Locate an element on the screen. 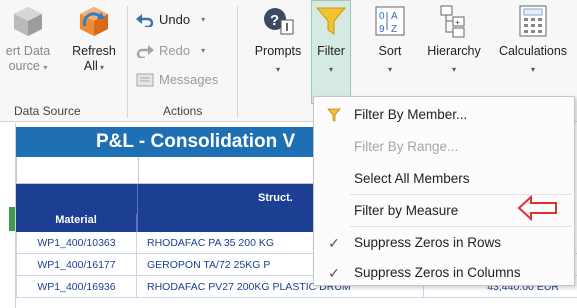  redo-label: Redo is located at coordinates (175, 50).